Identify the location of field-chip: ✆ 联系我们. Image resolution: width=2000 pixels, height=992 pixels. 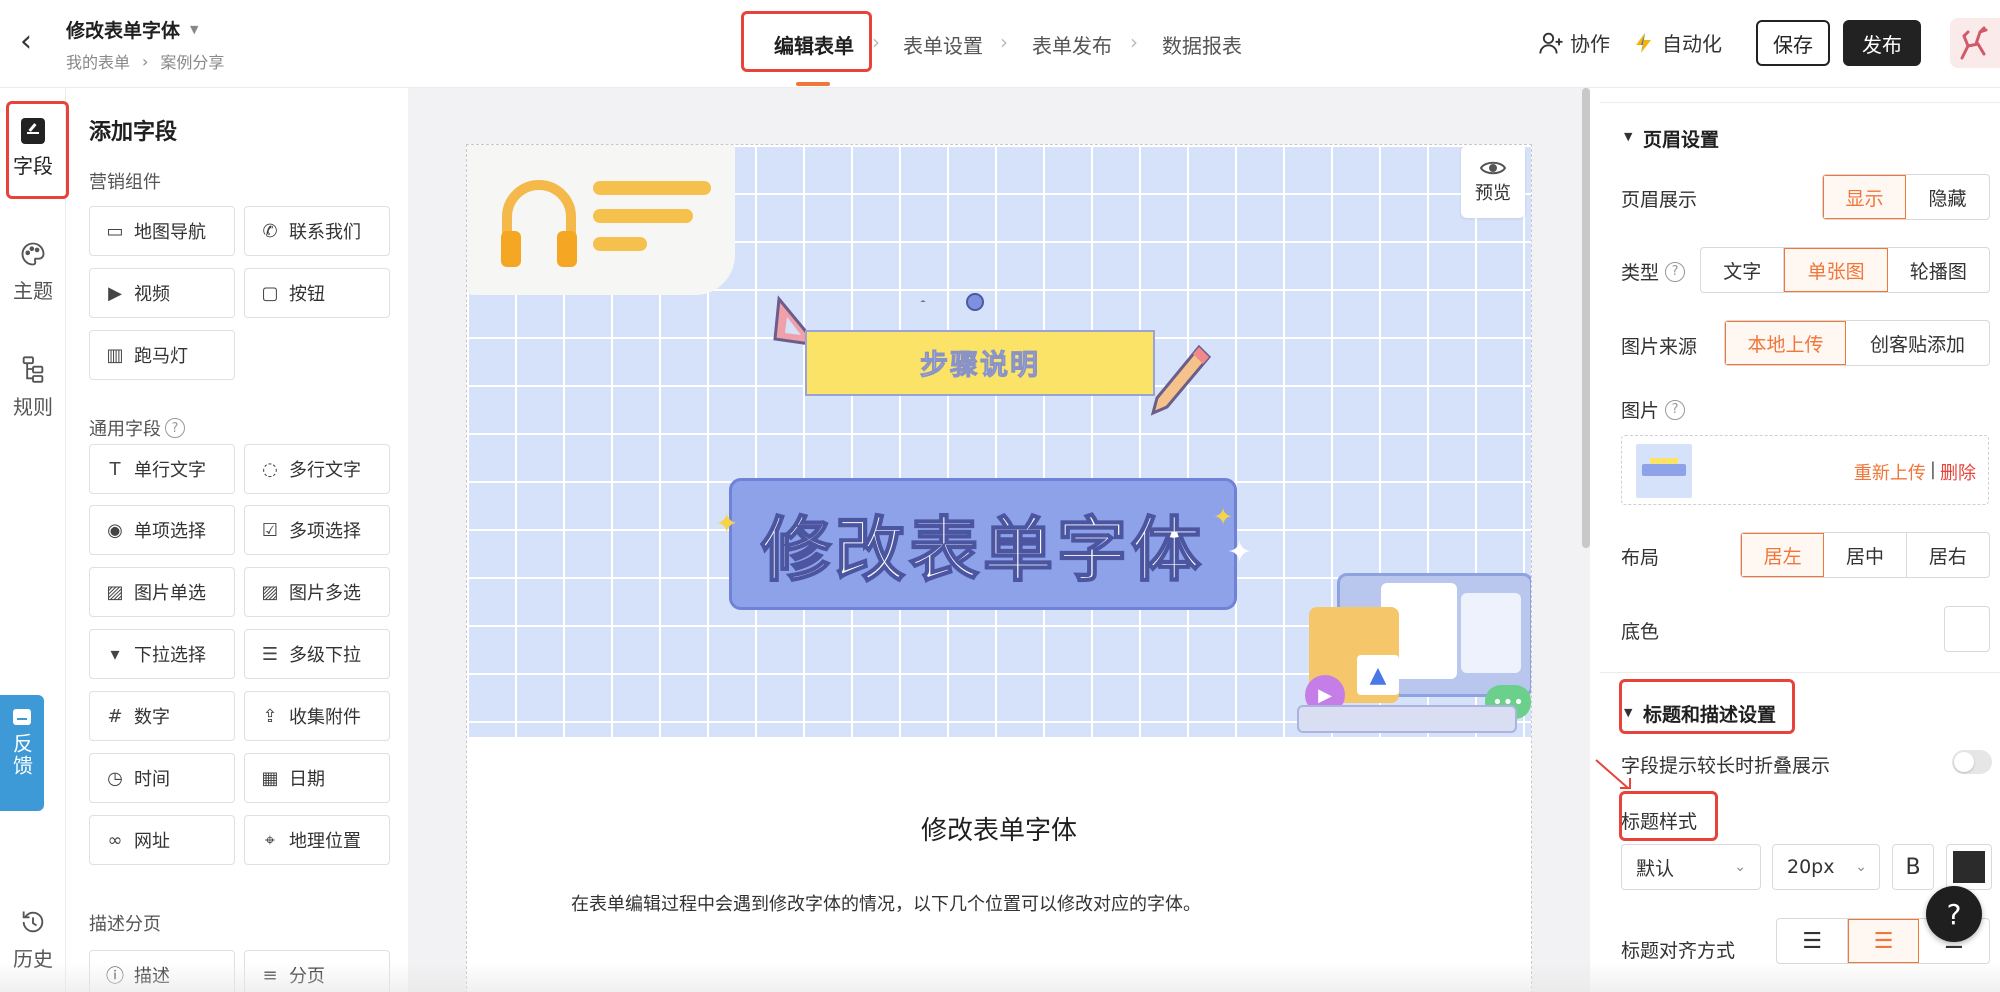
(317, 231).